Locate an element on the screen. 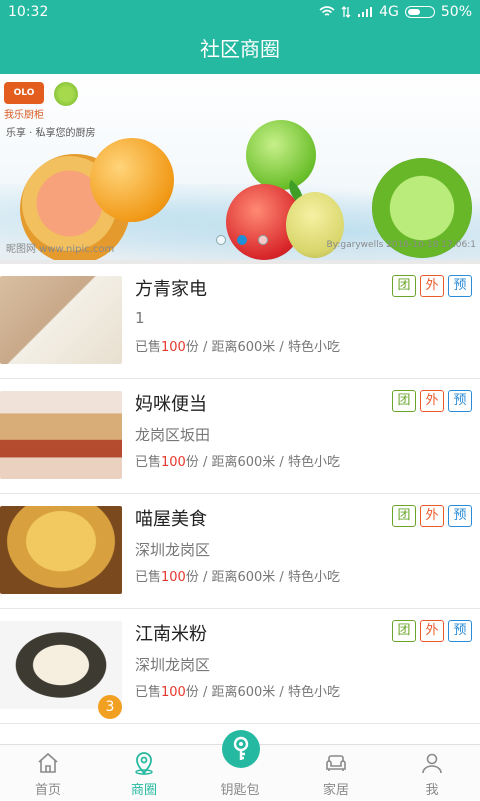 This screenshot has width=480, height=801. carousel-indicator is located at coordinates (242, 240).